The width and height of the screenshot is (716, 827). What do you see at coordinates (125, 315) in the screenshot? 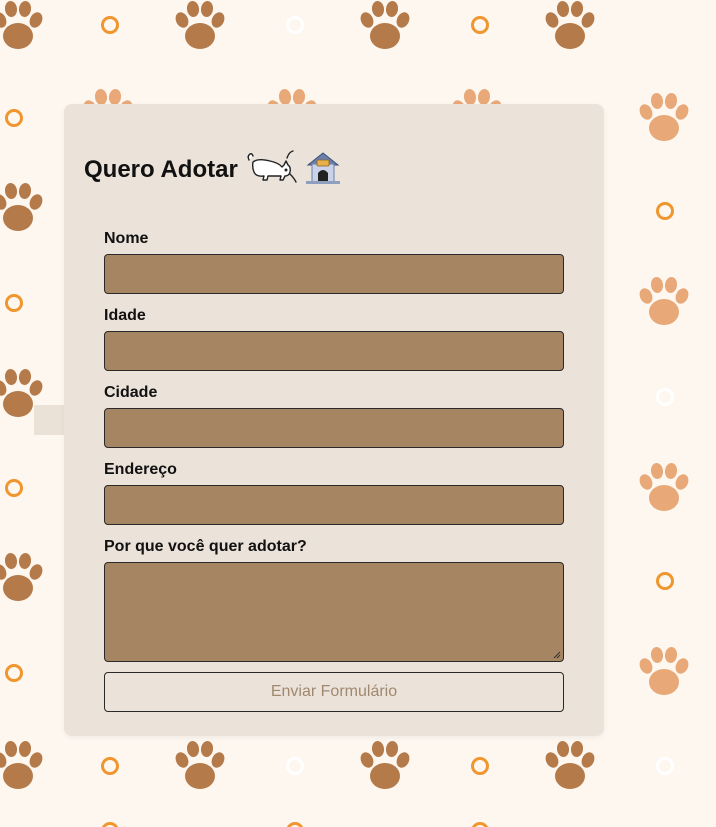
I see `age-label: Idade` at bounding box center [125, 315].